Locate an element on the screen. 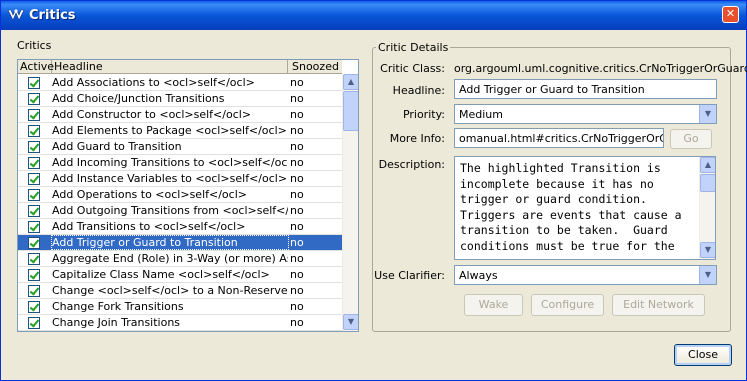 The image size is (747, 381). table-row: Capitalize Class Name <ocl>self</ocl> no is located at coordinates (180, 275).